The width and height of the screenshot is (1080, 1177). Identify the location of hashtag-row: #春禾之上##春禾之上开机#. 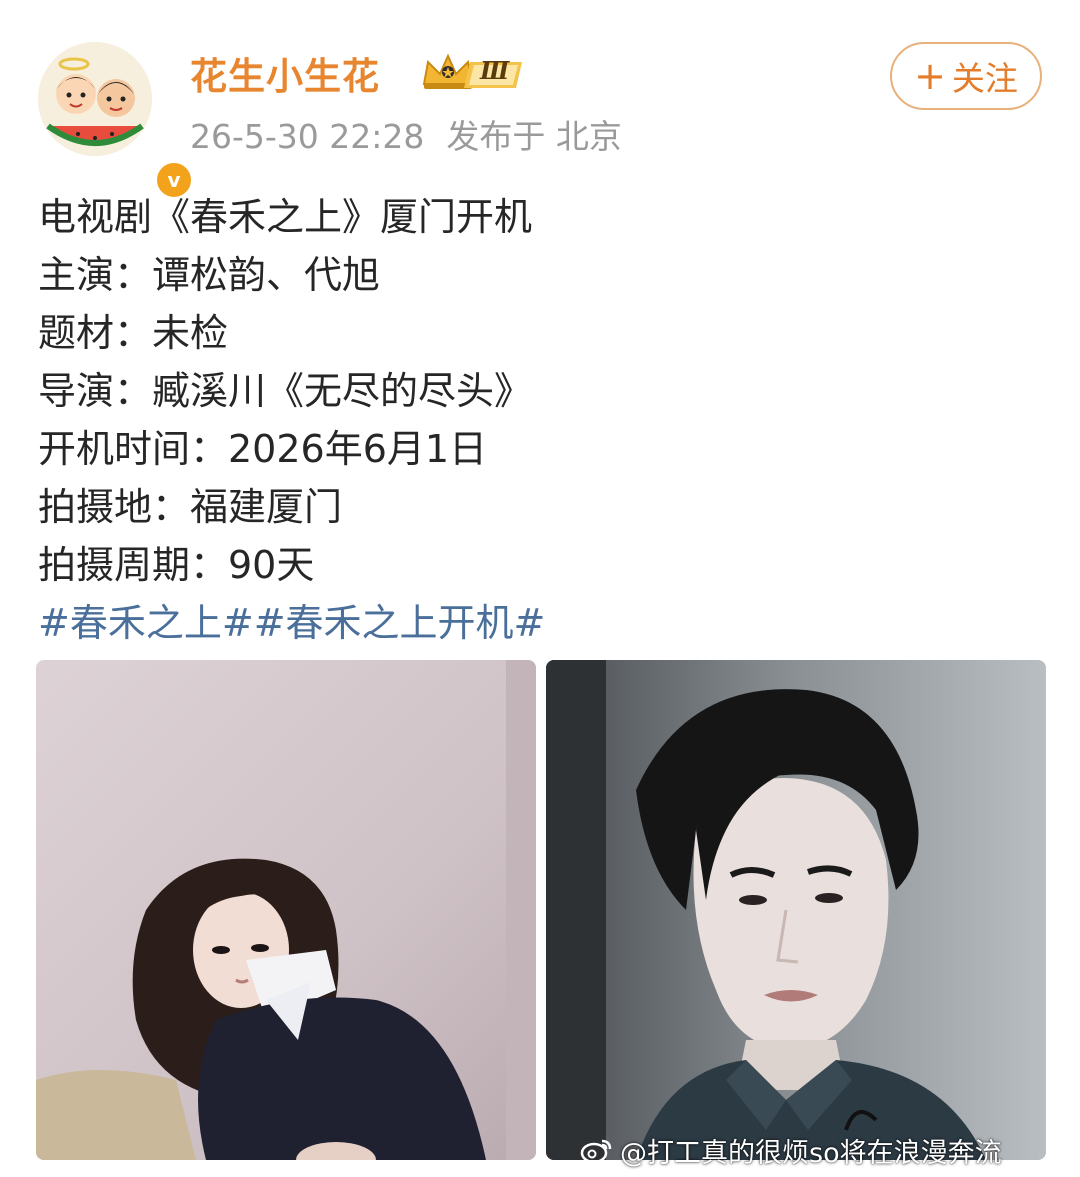
(543, 623).